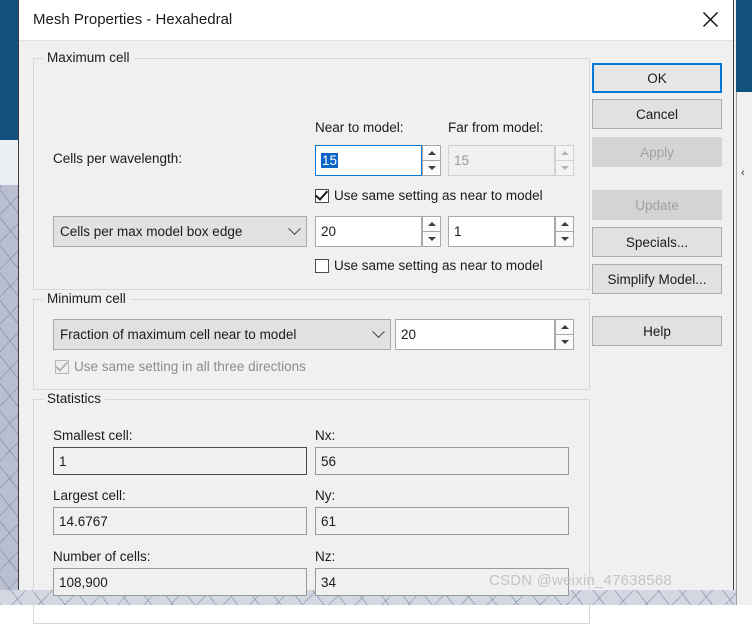 The image size is (752, 624). What do you see at coordinates (368, 231) in the screenshot?
I see `max-box-edge-near-input: 20` at bounding box center [368, 231].